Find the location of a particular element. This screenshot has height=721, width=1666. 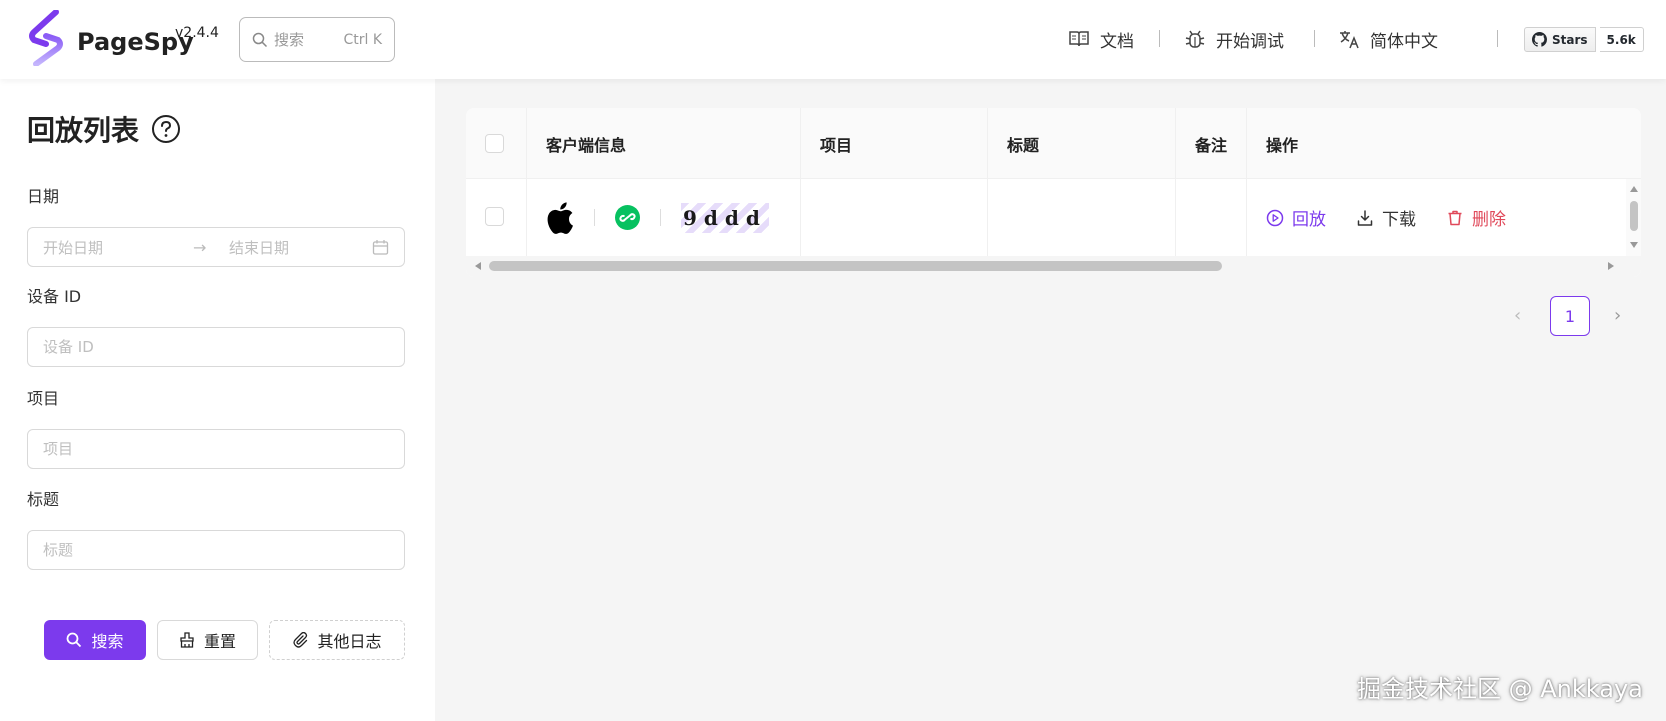

calendar-icon is located at coordinates (380, 247).